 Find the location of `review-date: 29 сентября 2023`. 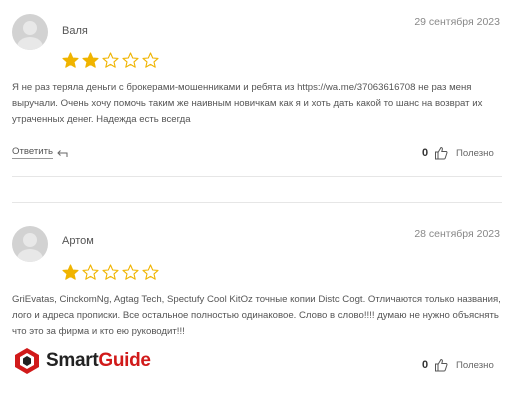

review-date: 29 сентября 2023 is located at coordinates (457, 22).